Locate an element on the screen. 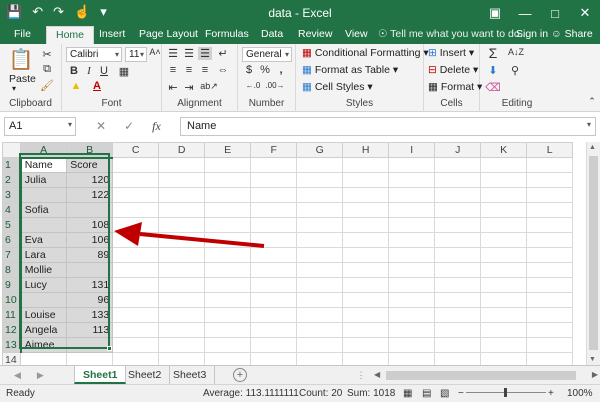 The height and width of the screenshot is (402, 600). fill-handle is located at coordinates (109, 348).